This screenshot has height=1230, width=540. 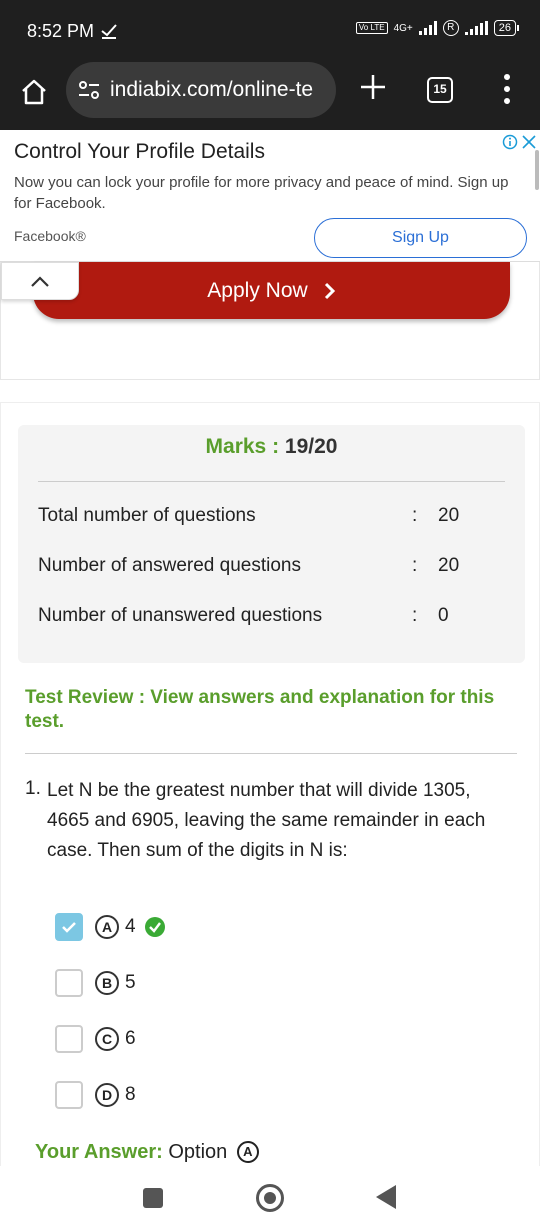 I want to click on stat-label: Number of answered questions, so click(x=169, y=565).